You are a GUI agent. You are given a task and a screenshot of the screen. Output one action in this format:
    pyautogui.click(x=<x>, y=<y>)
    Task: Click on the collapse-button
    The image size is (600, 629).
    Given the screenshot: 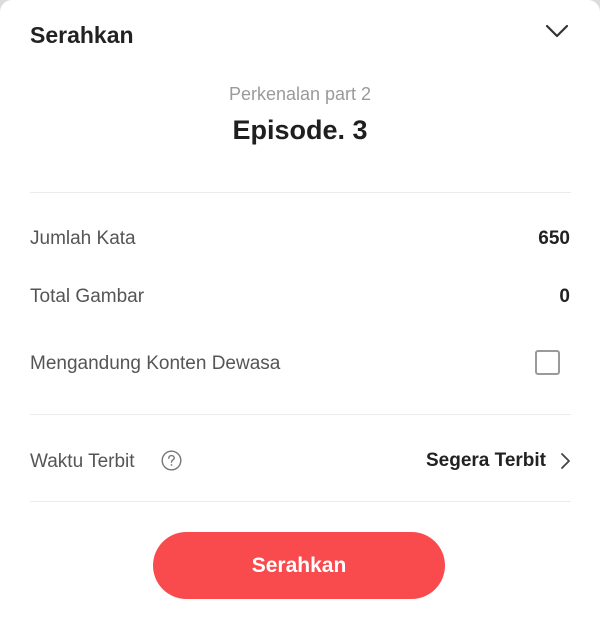 What is the action you would take?
    pyautogui.click(x=557, y=31)
    